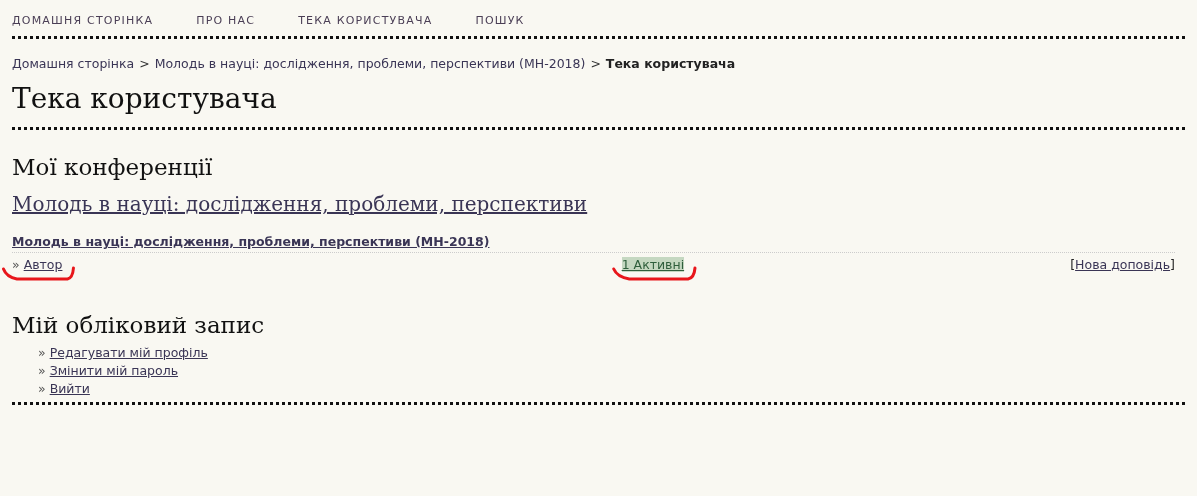 The width and height of the screenshot is (1197, 496). Describe the element at coordinates (251, 241) in the screenshot. I see `schedule-link: Молодь в науці: дослідження, проблеми, перспективи (МН-2018)` at that location.